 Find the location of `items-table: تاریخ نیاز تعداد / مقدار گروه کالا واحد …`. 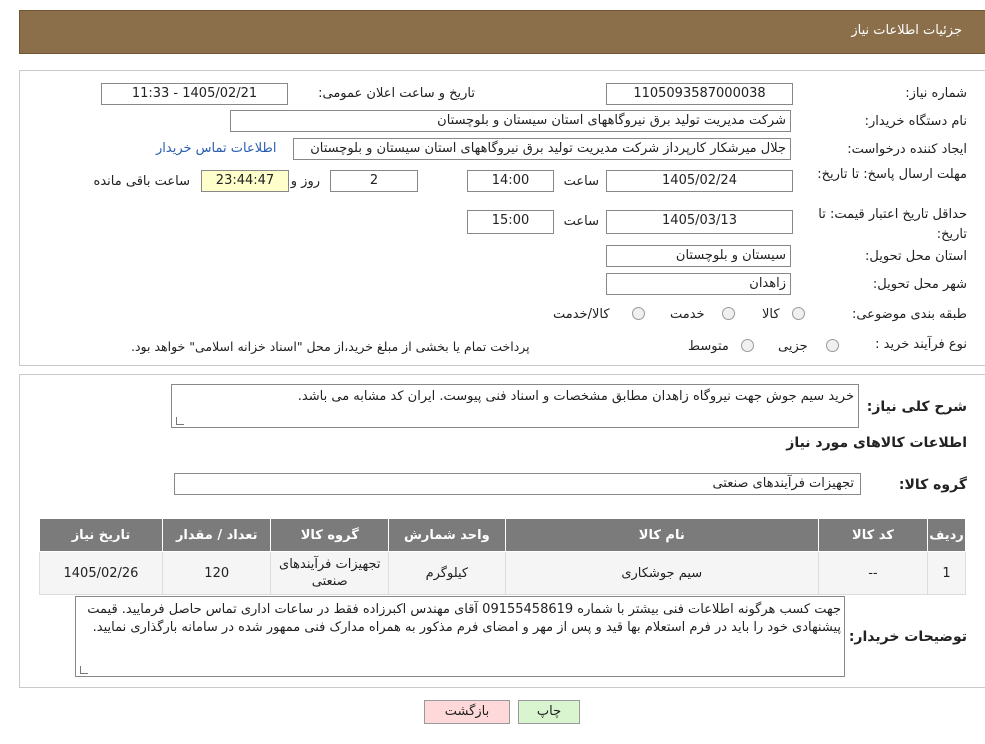

items-table: تاریخ نیاز تعداد / مقدار گروه کالا واحد … is located at coordinates (503, 556).